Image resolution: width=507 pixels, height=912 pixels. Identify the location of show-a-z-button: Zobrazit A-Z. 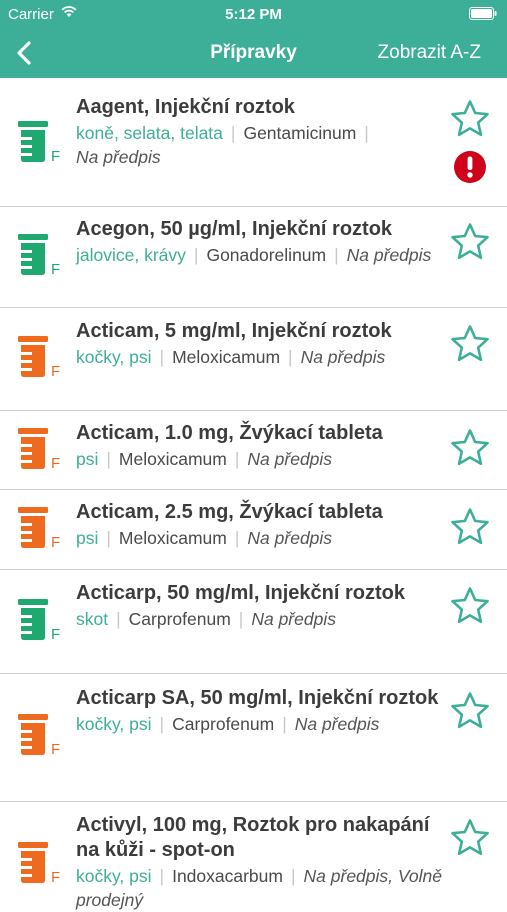
(429, 53).